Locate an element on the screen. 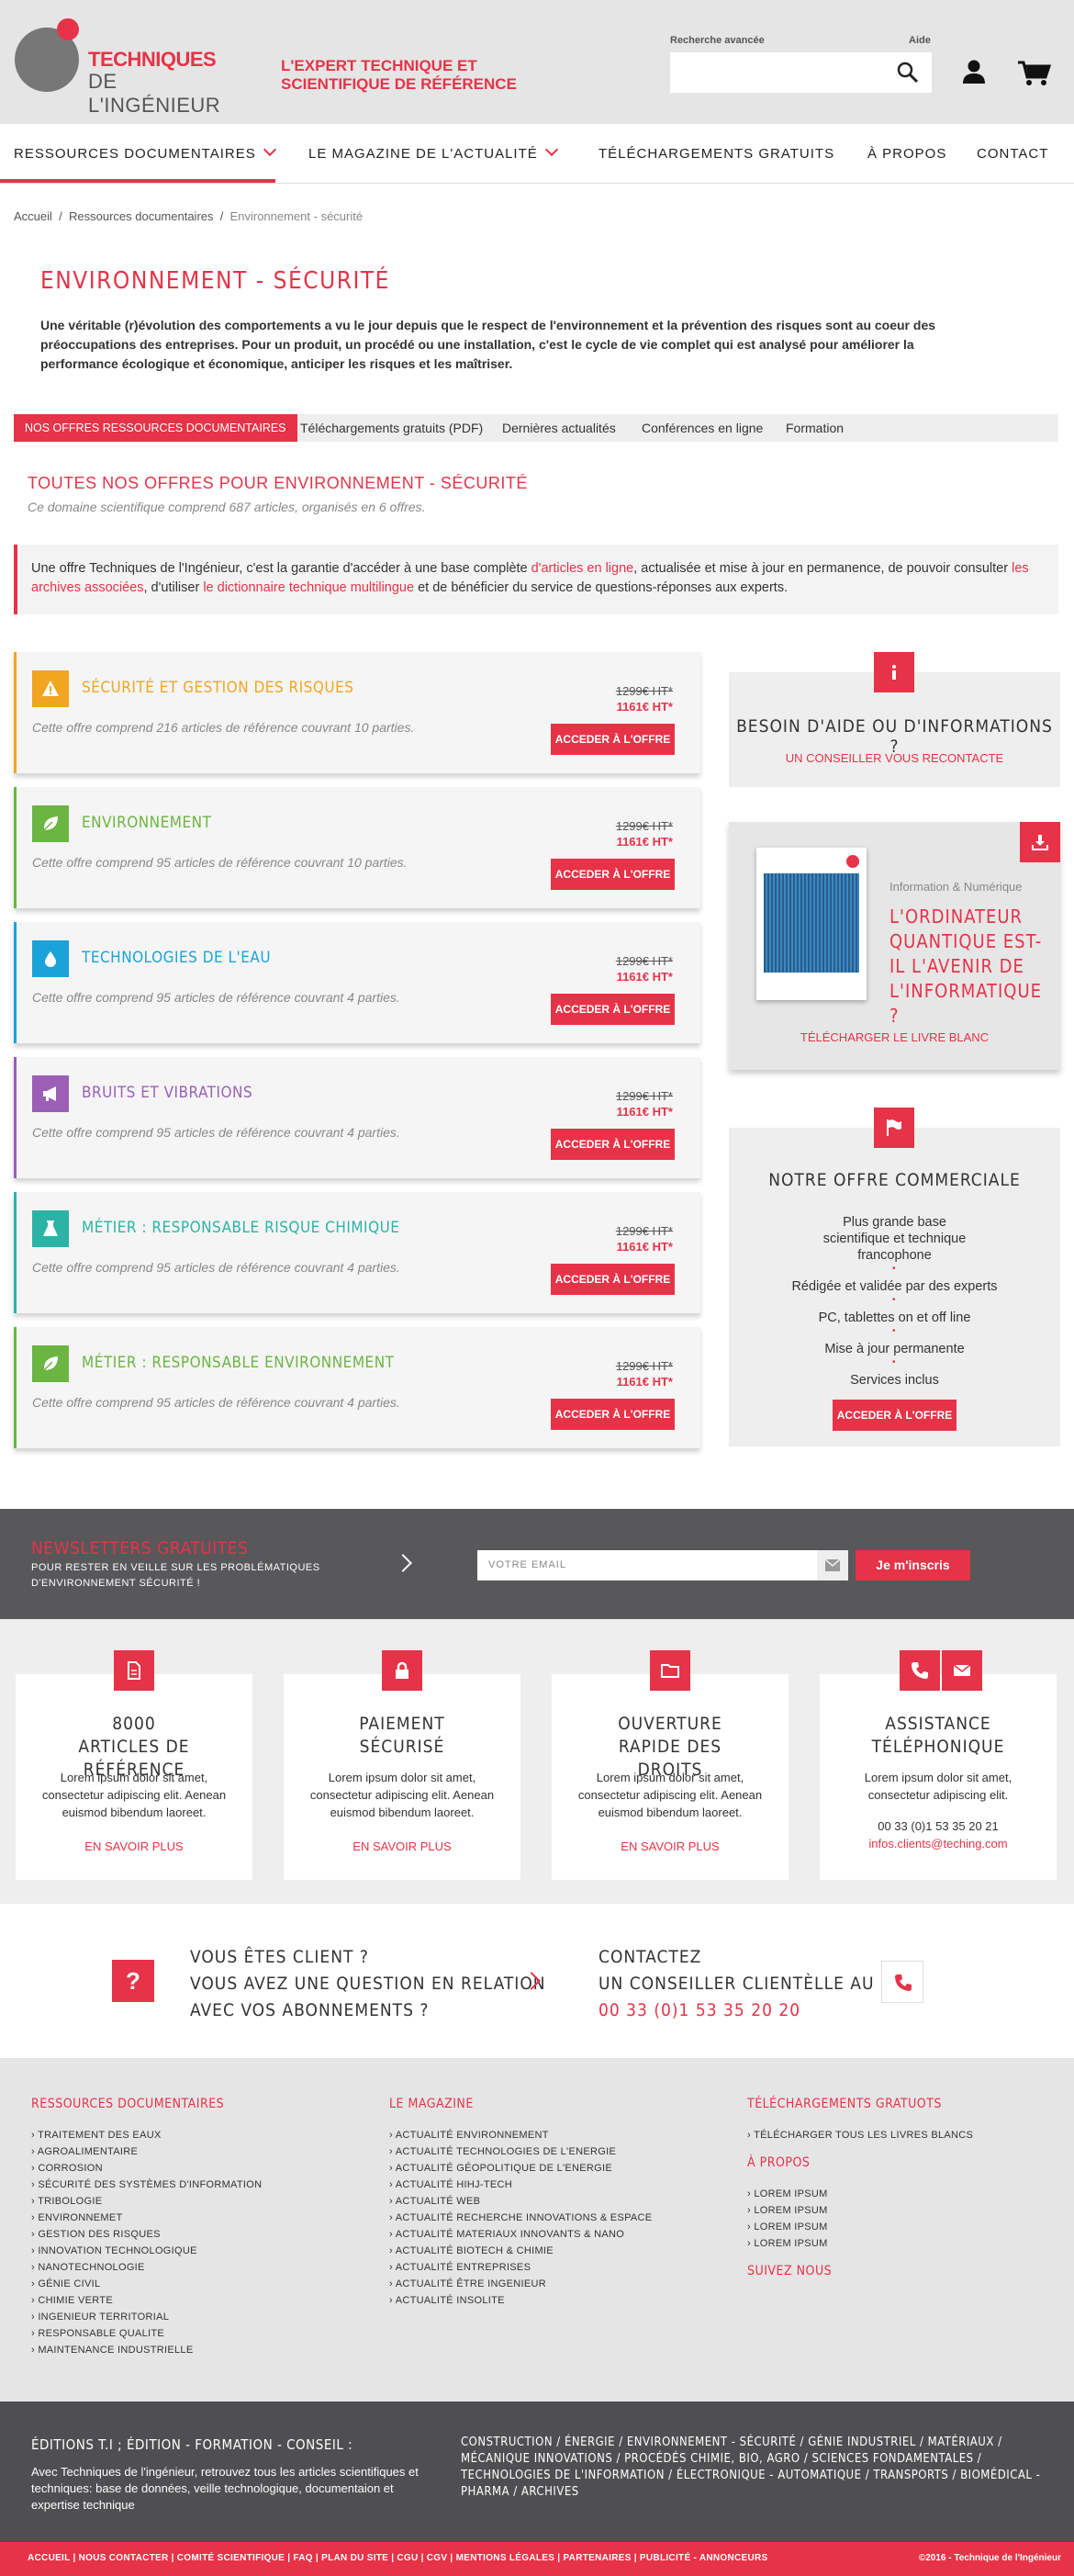 This screenshot has width=1074, height=2576. tab-telechargements: Téléchargements gratuits (PDF) is located at coordinates (391, 428).